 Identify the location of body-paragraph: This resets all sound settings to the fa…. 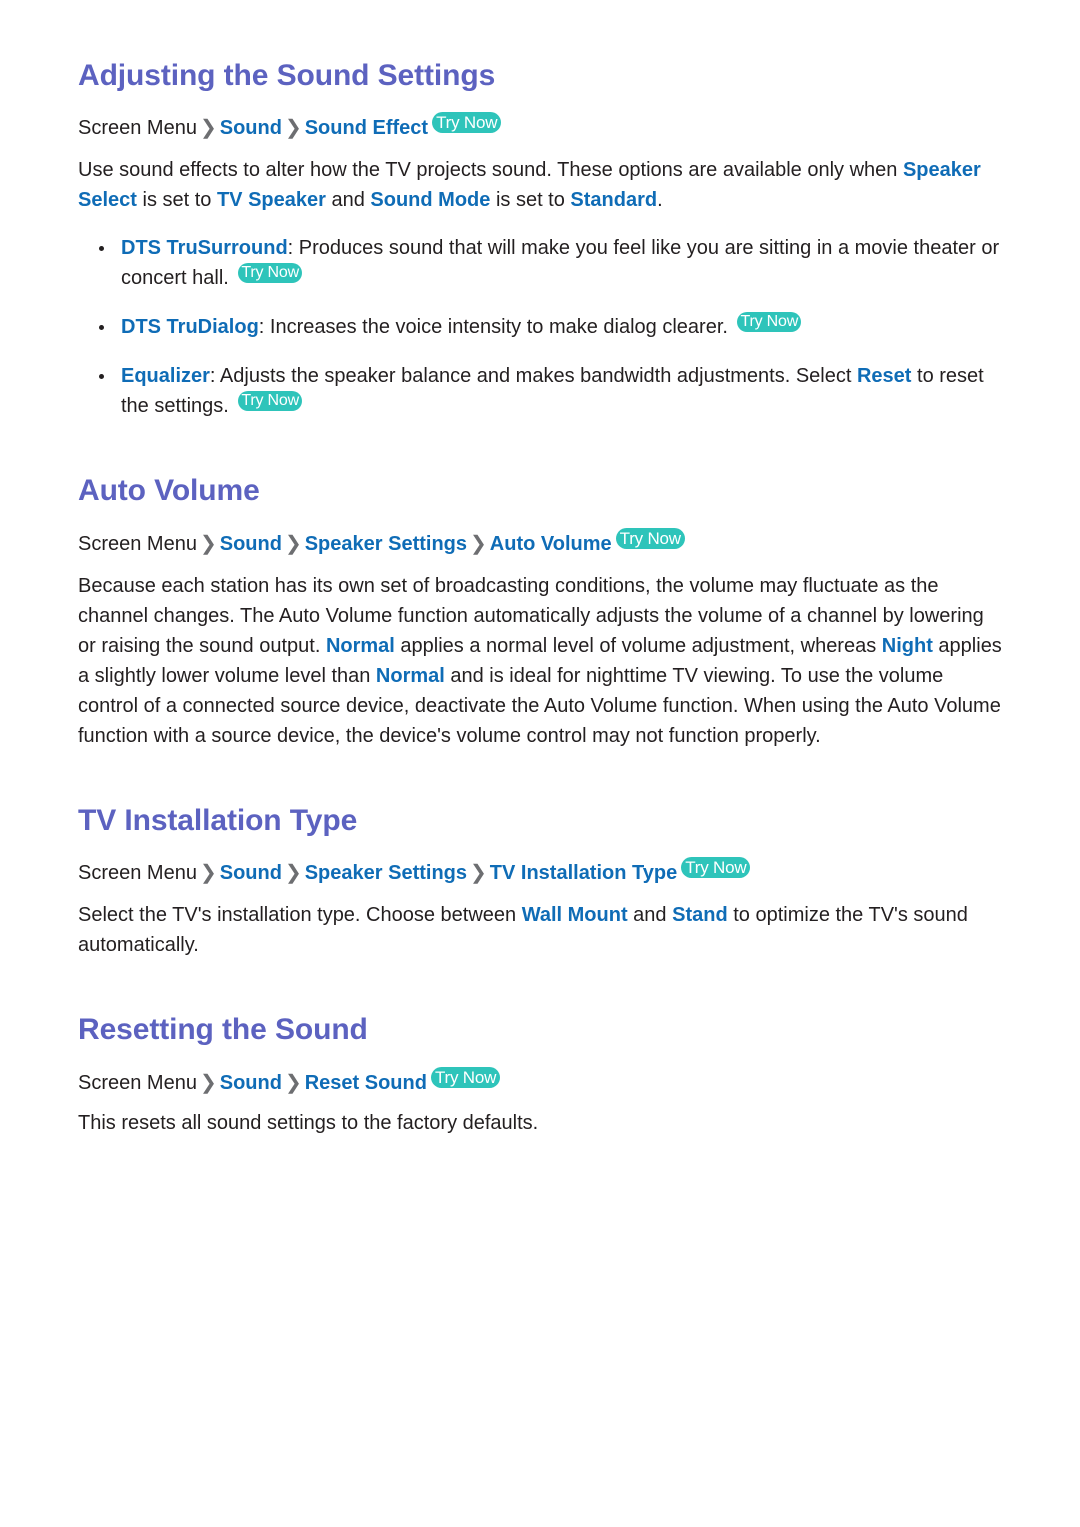
(540, 1123).